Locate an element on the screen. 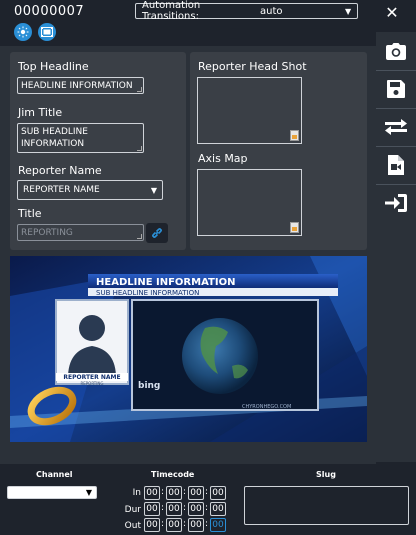 The image size is (416, 535). out-seconds: 00 is located at coordinates (196, 525).